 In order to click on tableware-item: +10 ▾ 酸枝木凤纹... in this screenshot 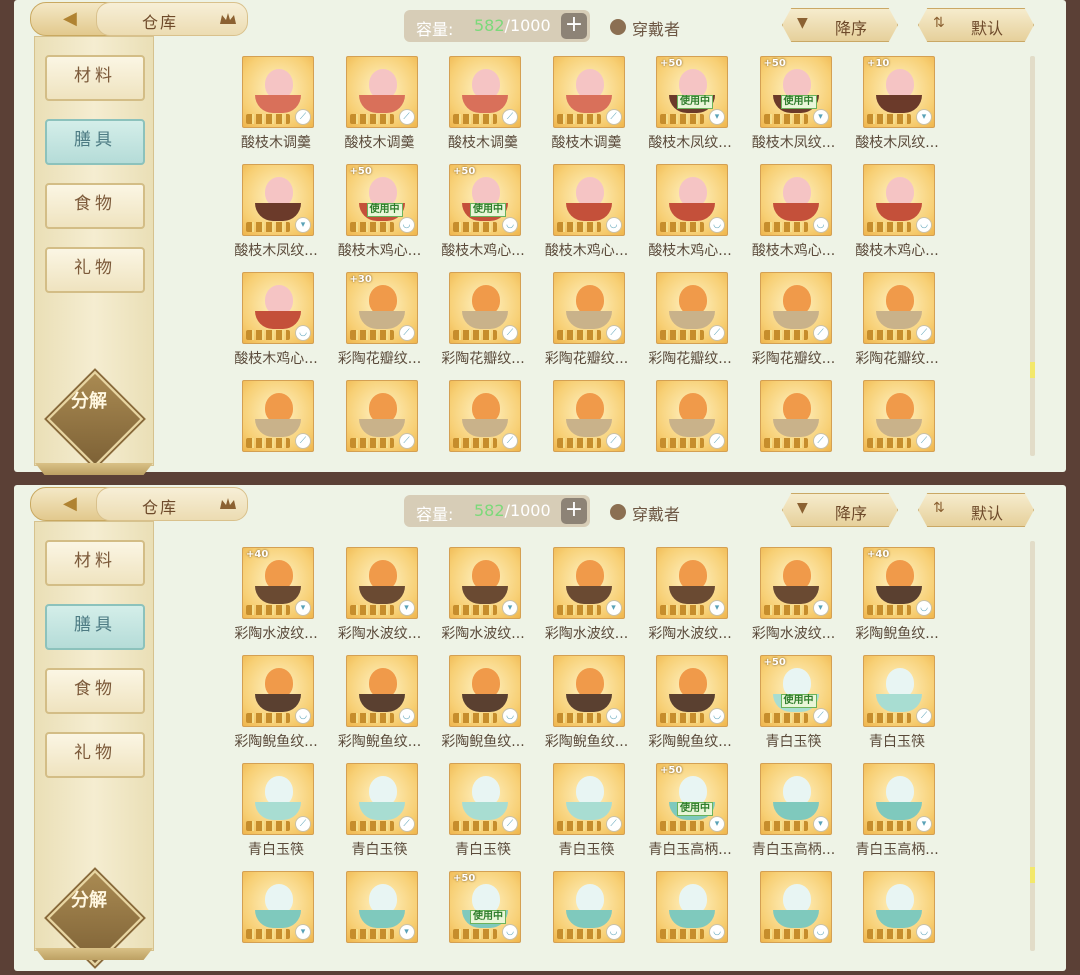, I will do `click(908, 108)`.